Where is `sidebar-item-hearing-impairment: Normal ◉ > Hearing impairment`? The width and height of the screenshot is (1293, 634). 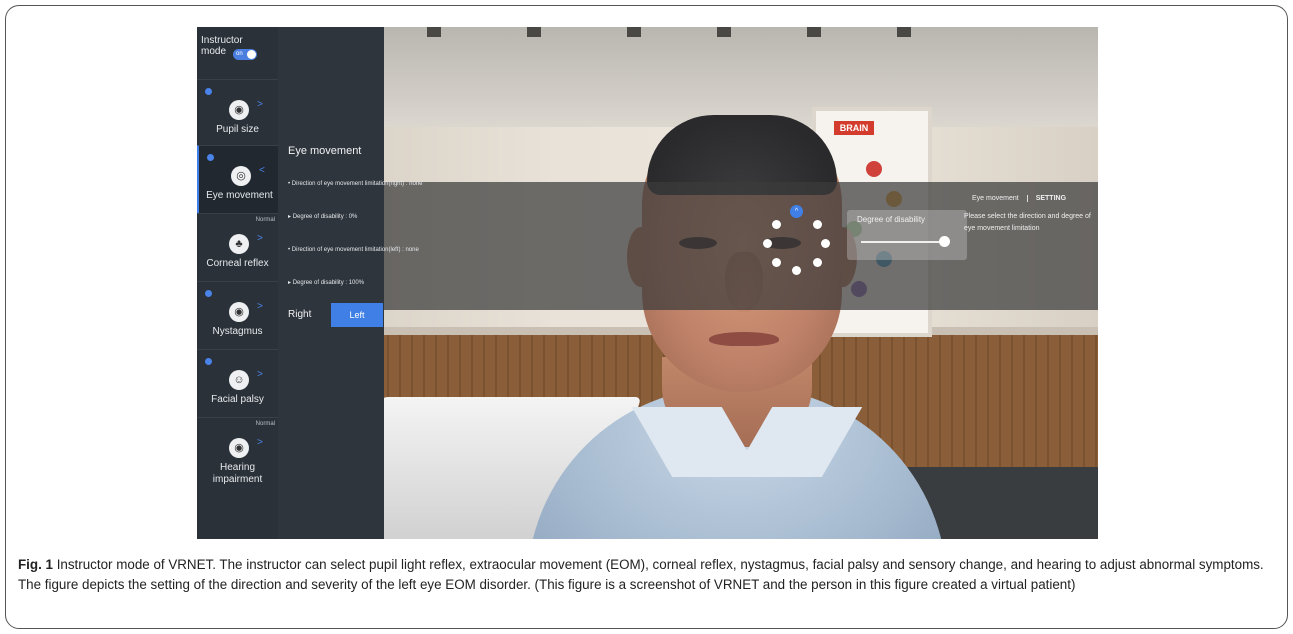
sidebar-item-hearing-impairment: Normal ◉ > Hearing impairment is located at coordinates (237, 462).